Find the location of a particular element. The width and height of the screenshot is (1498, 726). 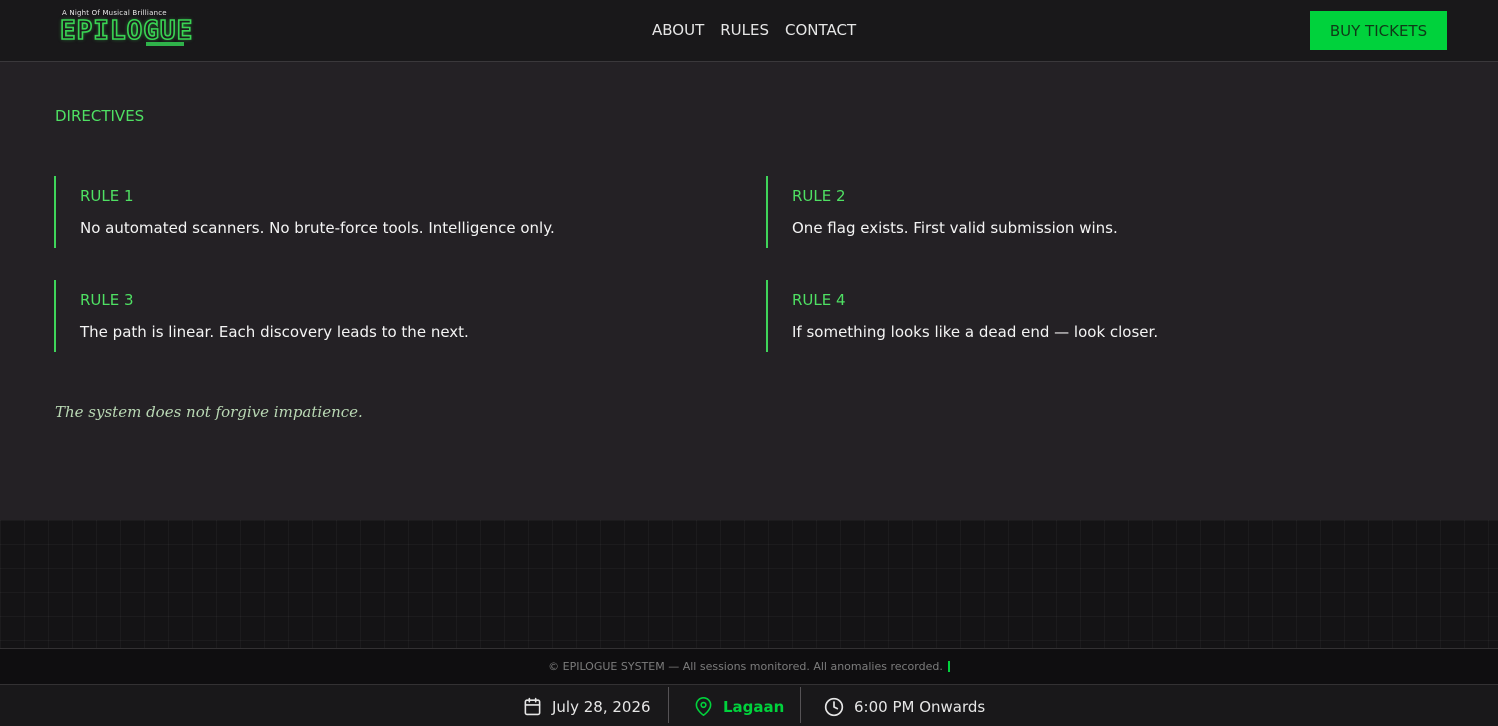

nav-contact-link: CONTACT is located at coordinates (820, 30).